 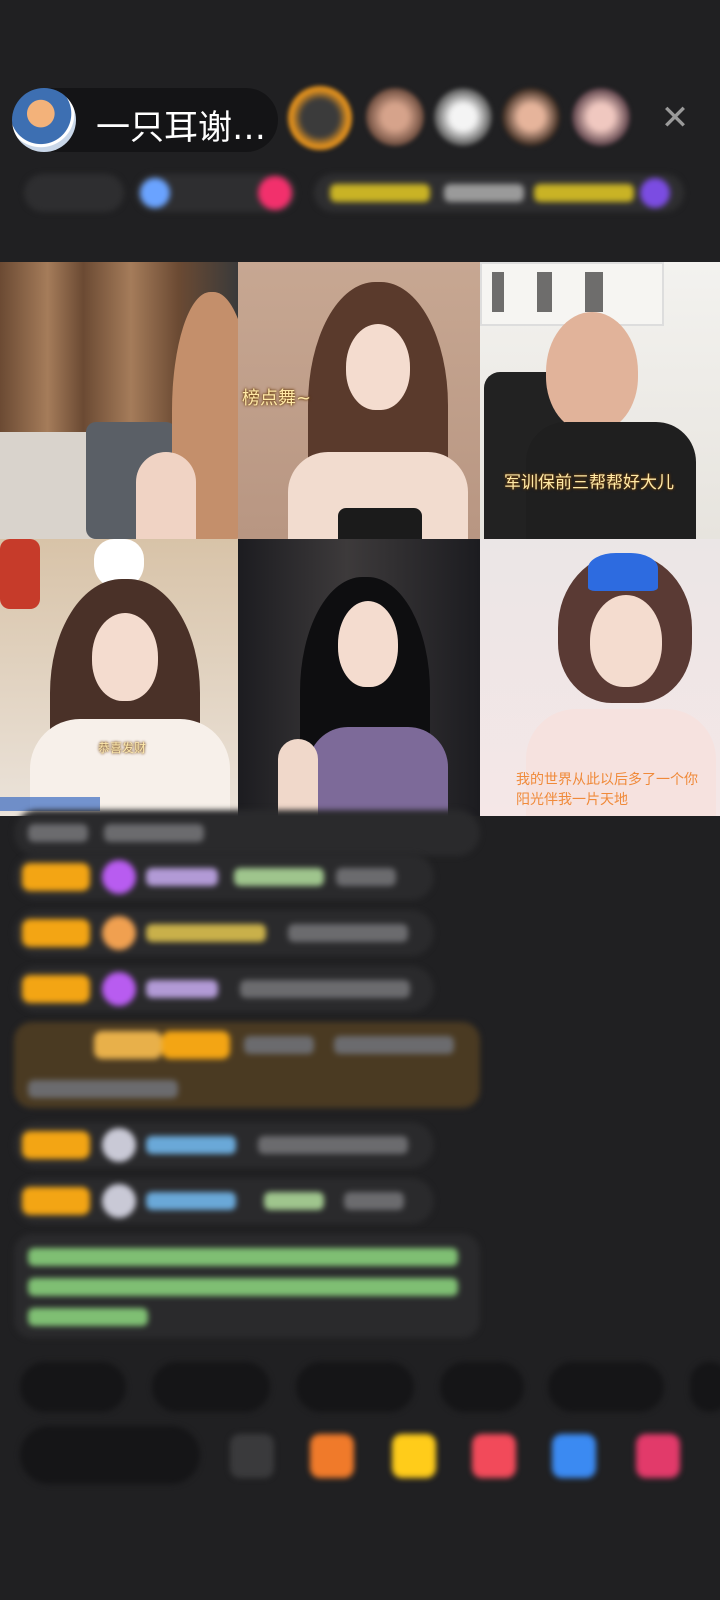 I want to click on stream-tile: 军训保前三帮帮好大儿, so click(x=600, y=400).